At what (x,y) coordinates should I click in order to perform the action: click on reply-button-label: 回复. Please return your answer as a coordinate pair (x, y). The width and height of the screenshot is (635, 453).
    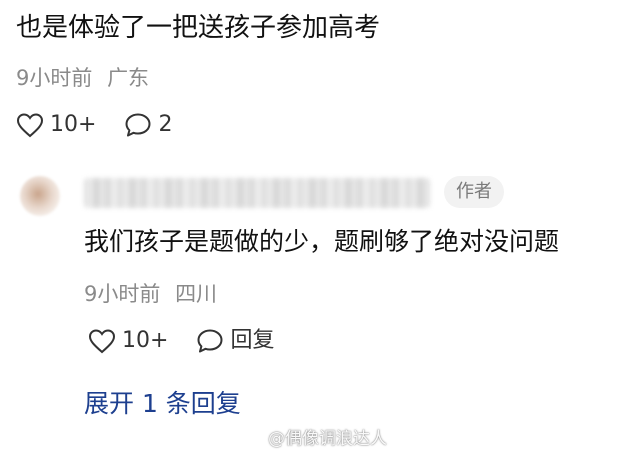
    Looking at the image, I should click on (252, 340).